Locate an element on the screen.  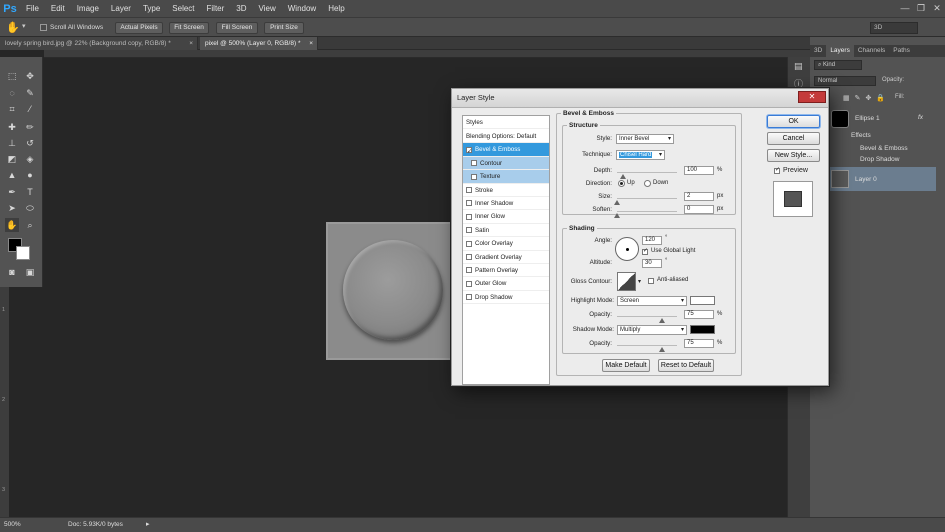
shadow-opacity-field: 75 is located at coordinates (699, 343).